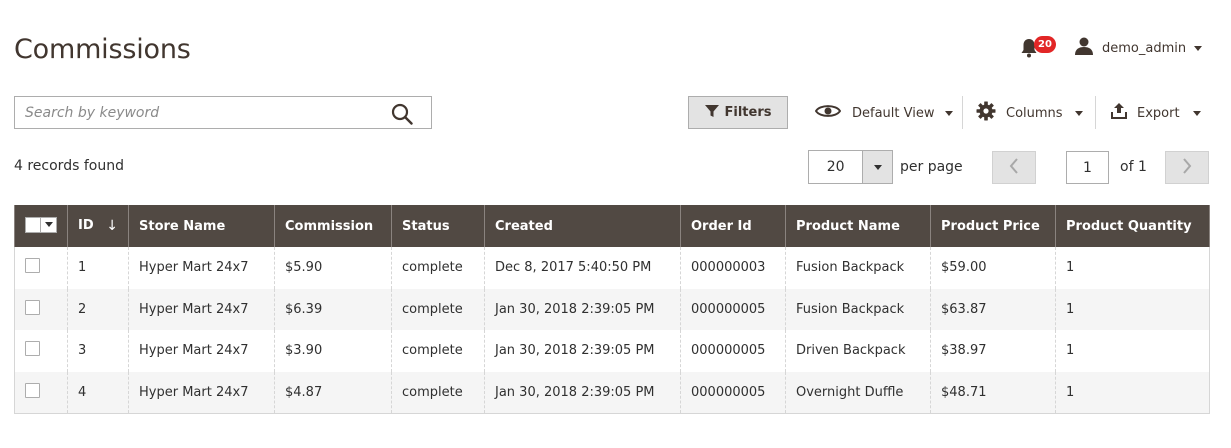  Describe the element at coordinates (835, 167) in the screenshot. I see `per-page-value: 20` at that location.